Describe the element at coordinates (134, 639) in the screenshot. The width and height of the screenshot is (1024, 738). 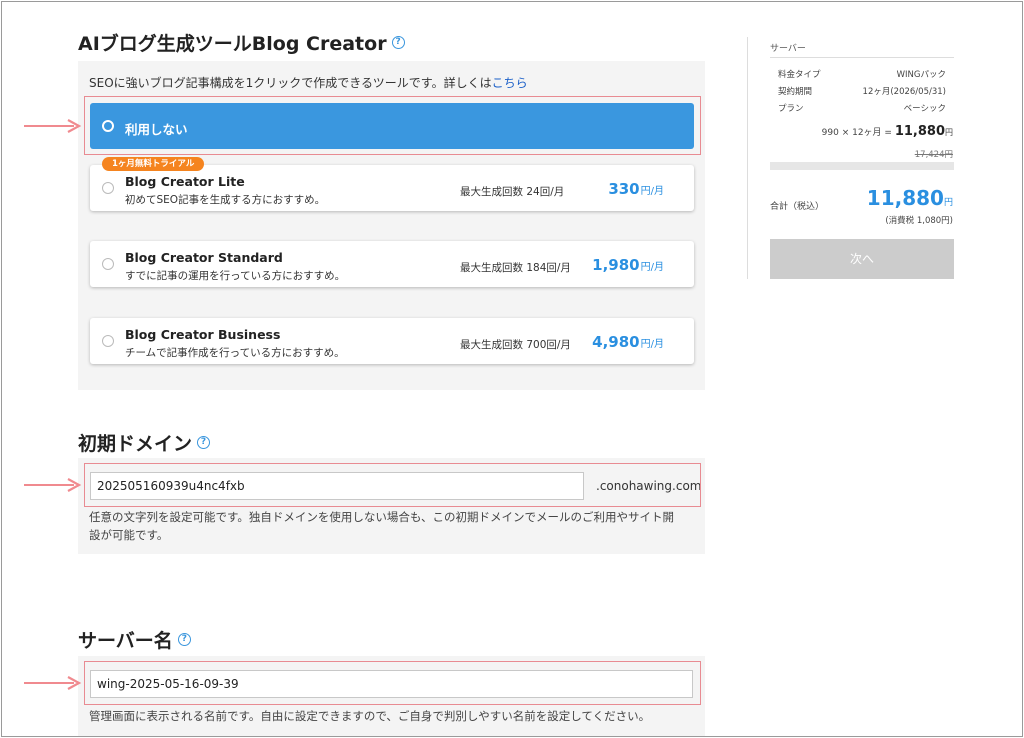
I see `server-name-title: サーバー名 ?` at that location.